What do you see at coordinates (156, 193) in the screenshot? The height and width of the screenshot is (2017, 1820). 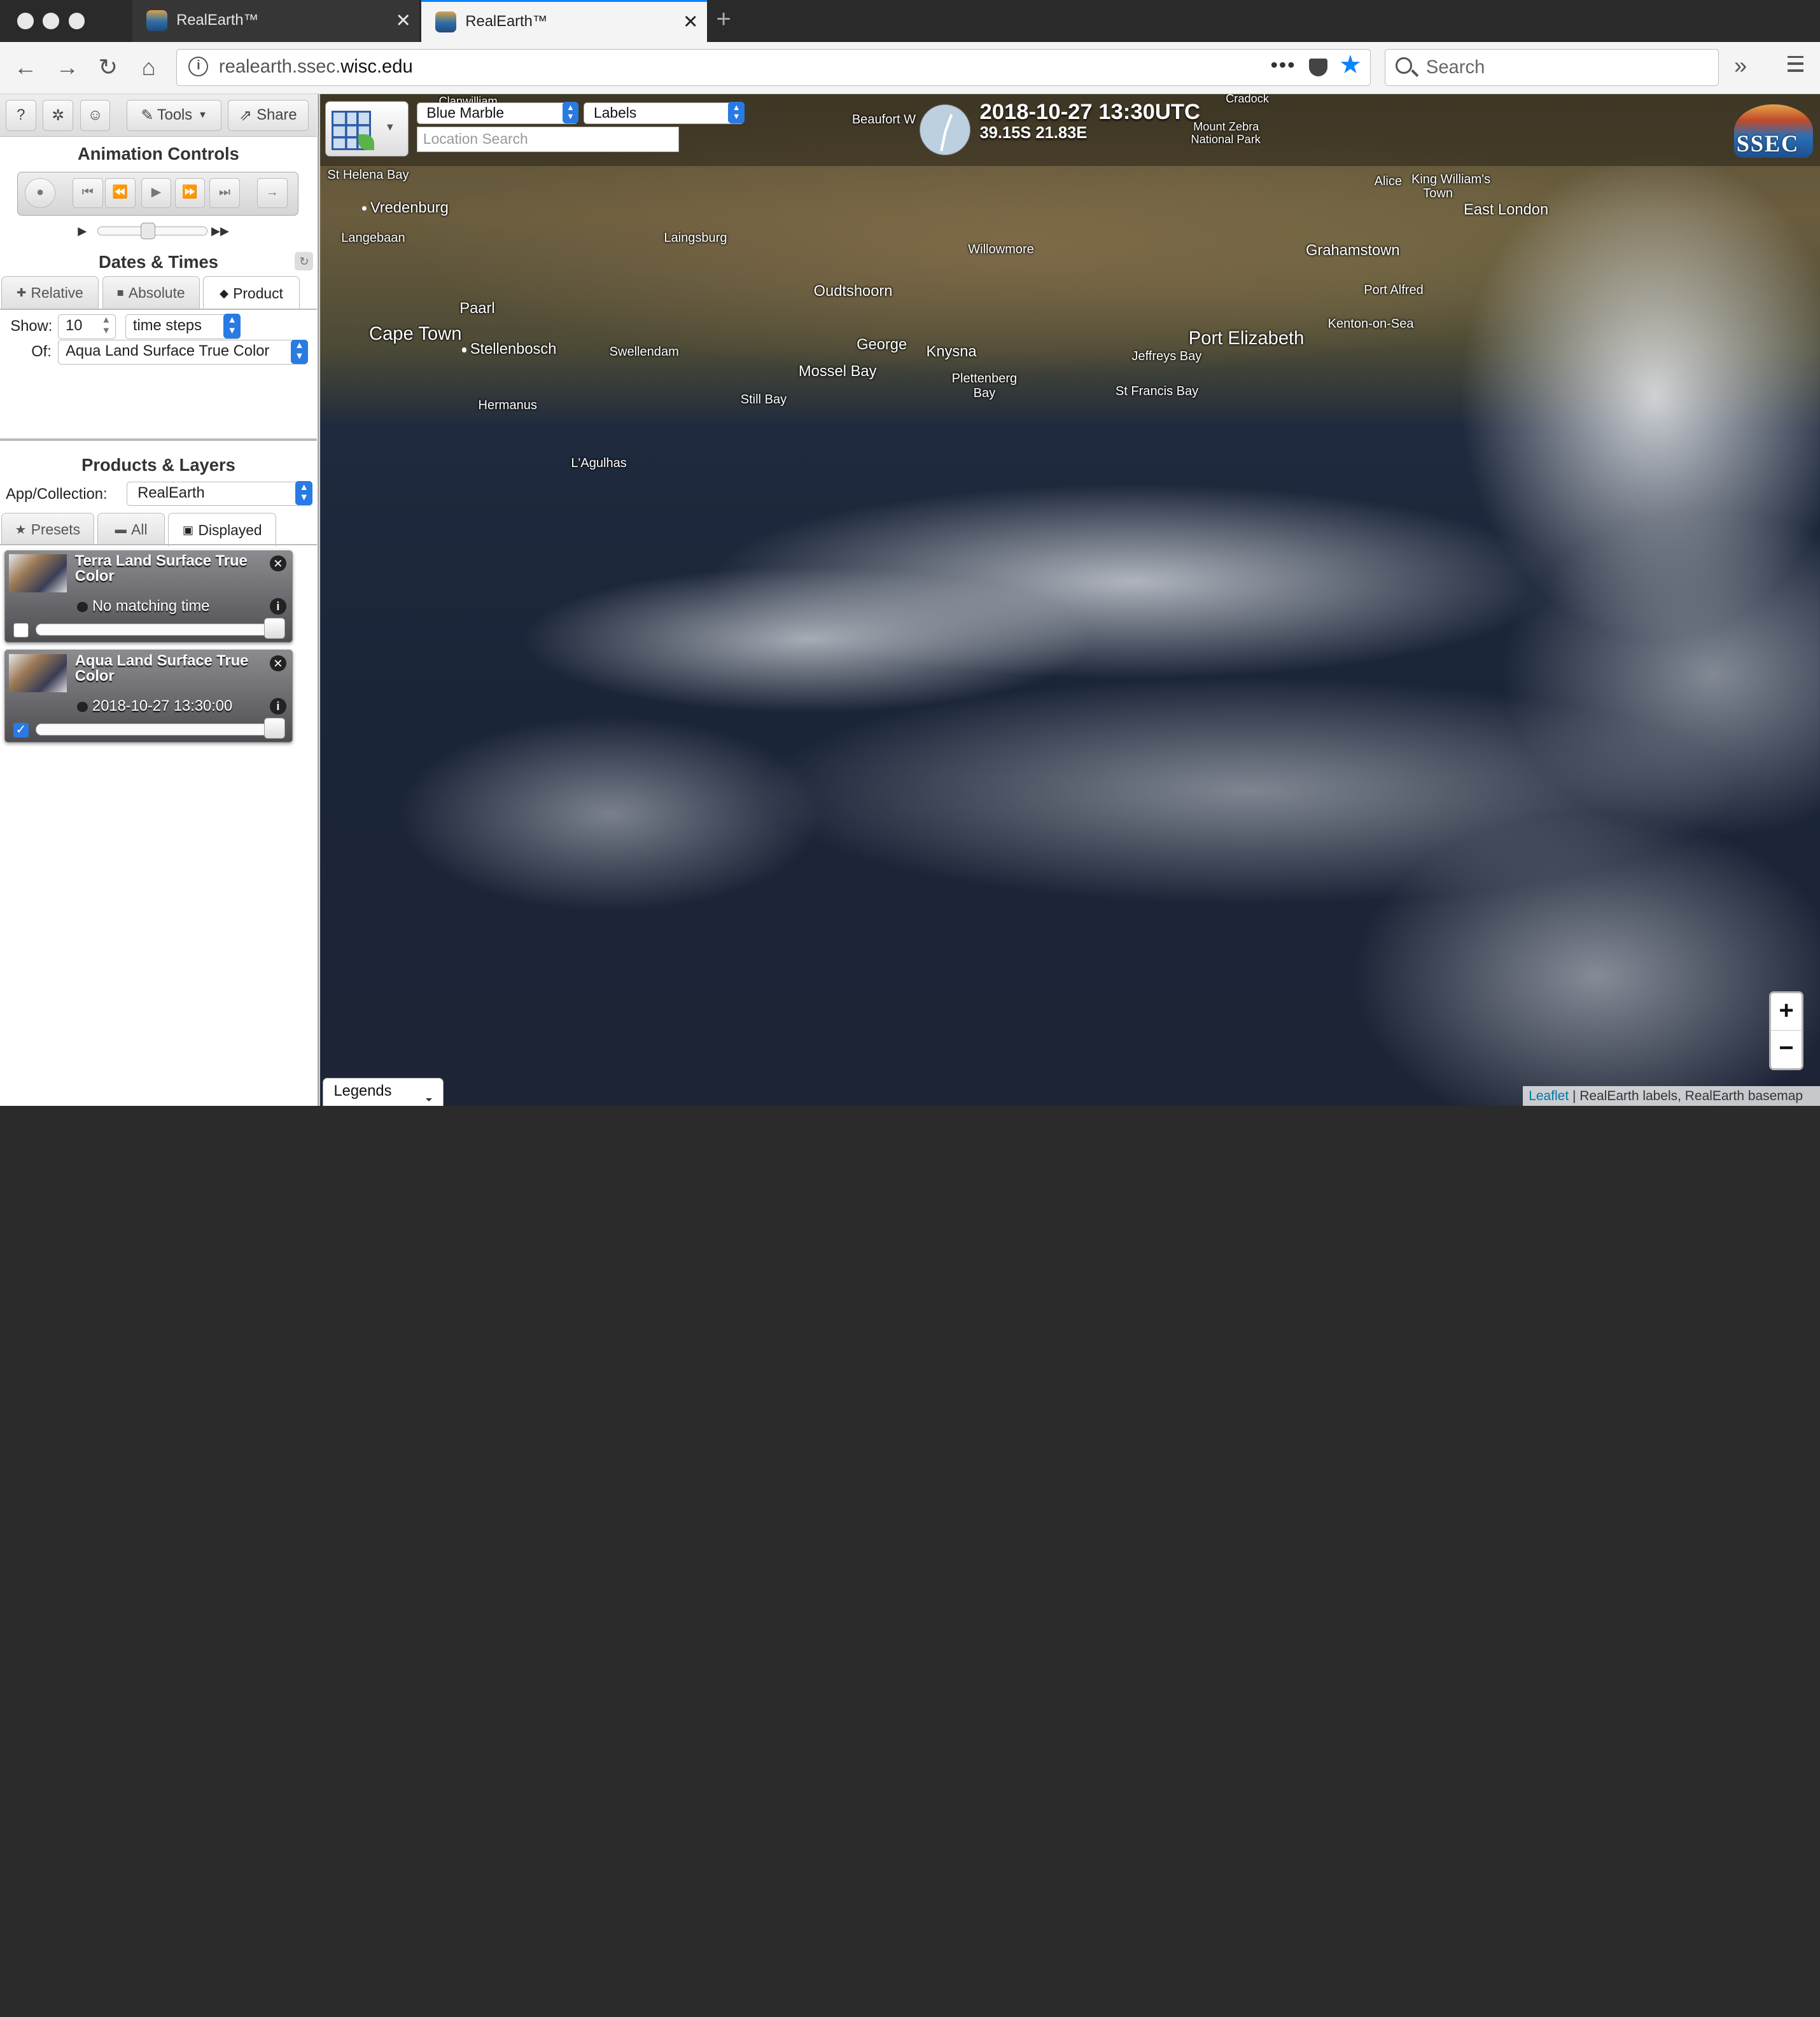 I see `play-button: ▶` at bounding box center [156, 193].